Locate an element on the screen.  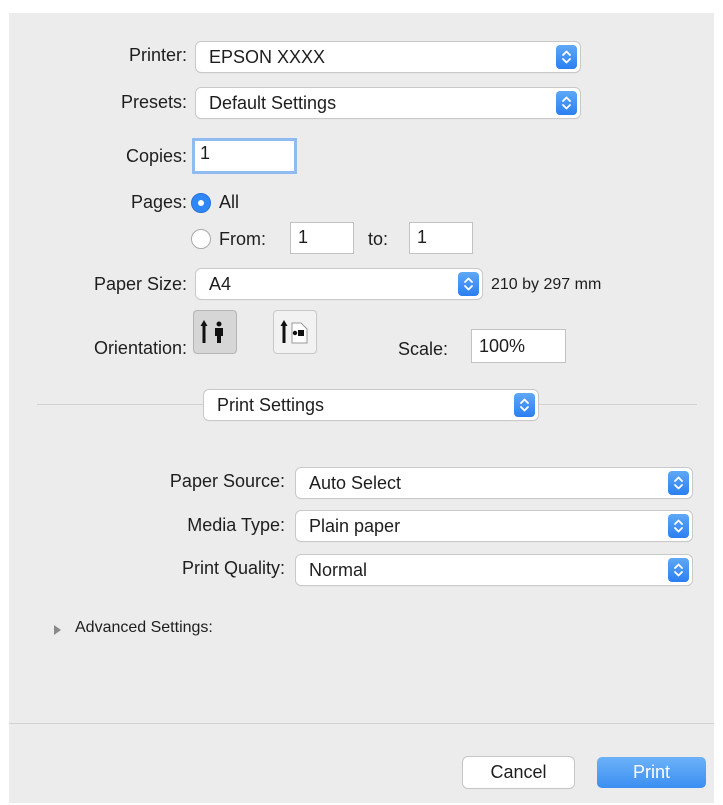
paper-size-dimensions: 210 by 297 mm is located at coordinates (546, 284).